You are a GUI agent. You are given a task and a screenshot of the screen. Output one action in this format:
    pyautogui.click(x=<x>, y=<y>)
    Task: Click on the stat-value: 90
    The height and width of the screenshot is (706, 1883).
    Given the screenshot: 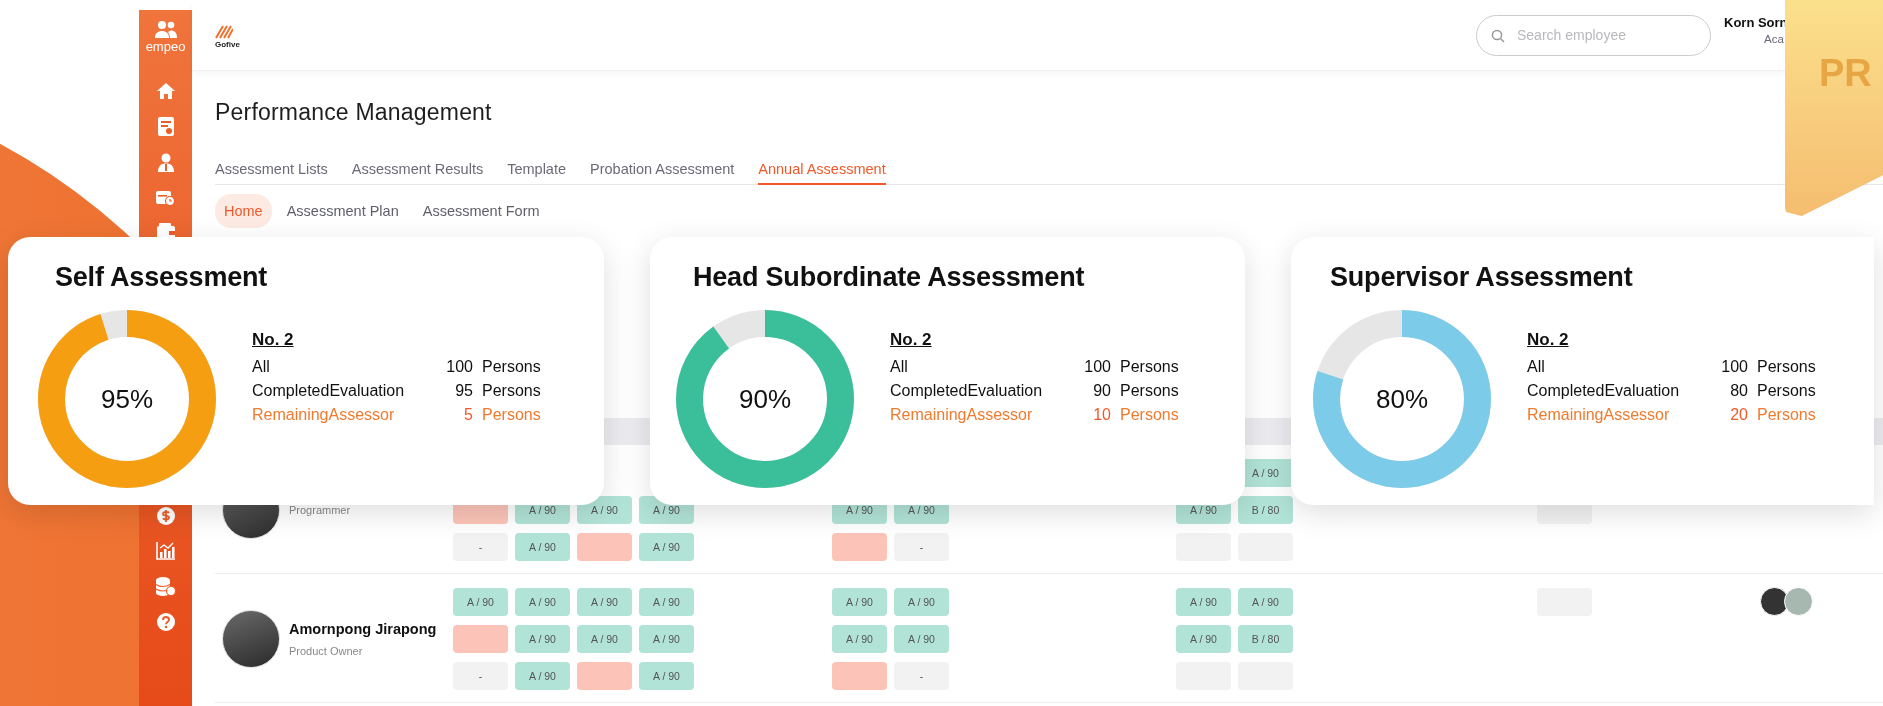 What is the action you would take?
    pyautogui.click(x=1102, y=391)
    